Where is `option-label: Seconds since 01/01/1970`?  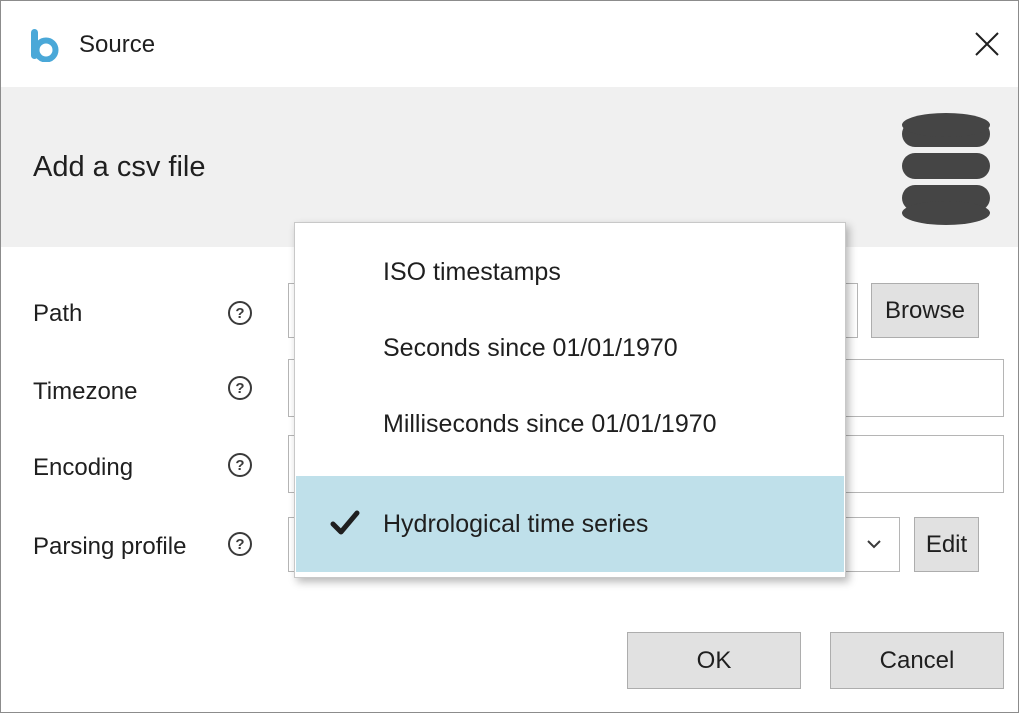
option-label: Seconds since 01/01/1970 is located at coordinates (530, 348).